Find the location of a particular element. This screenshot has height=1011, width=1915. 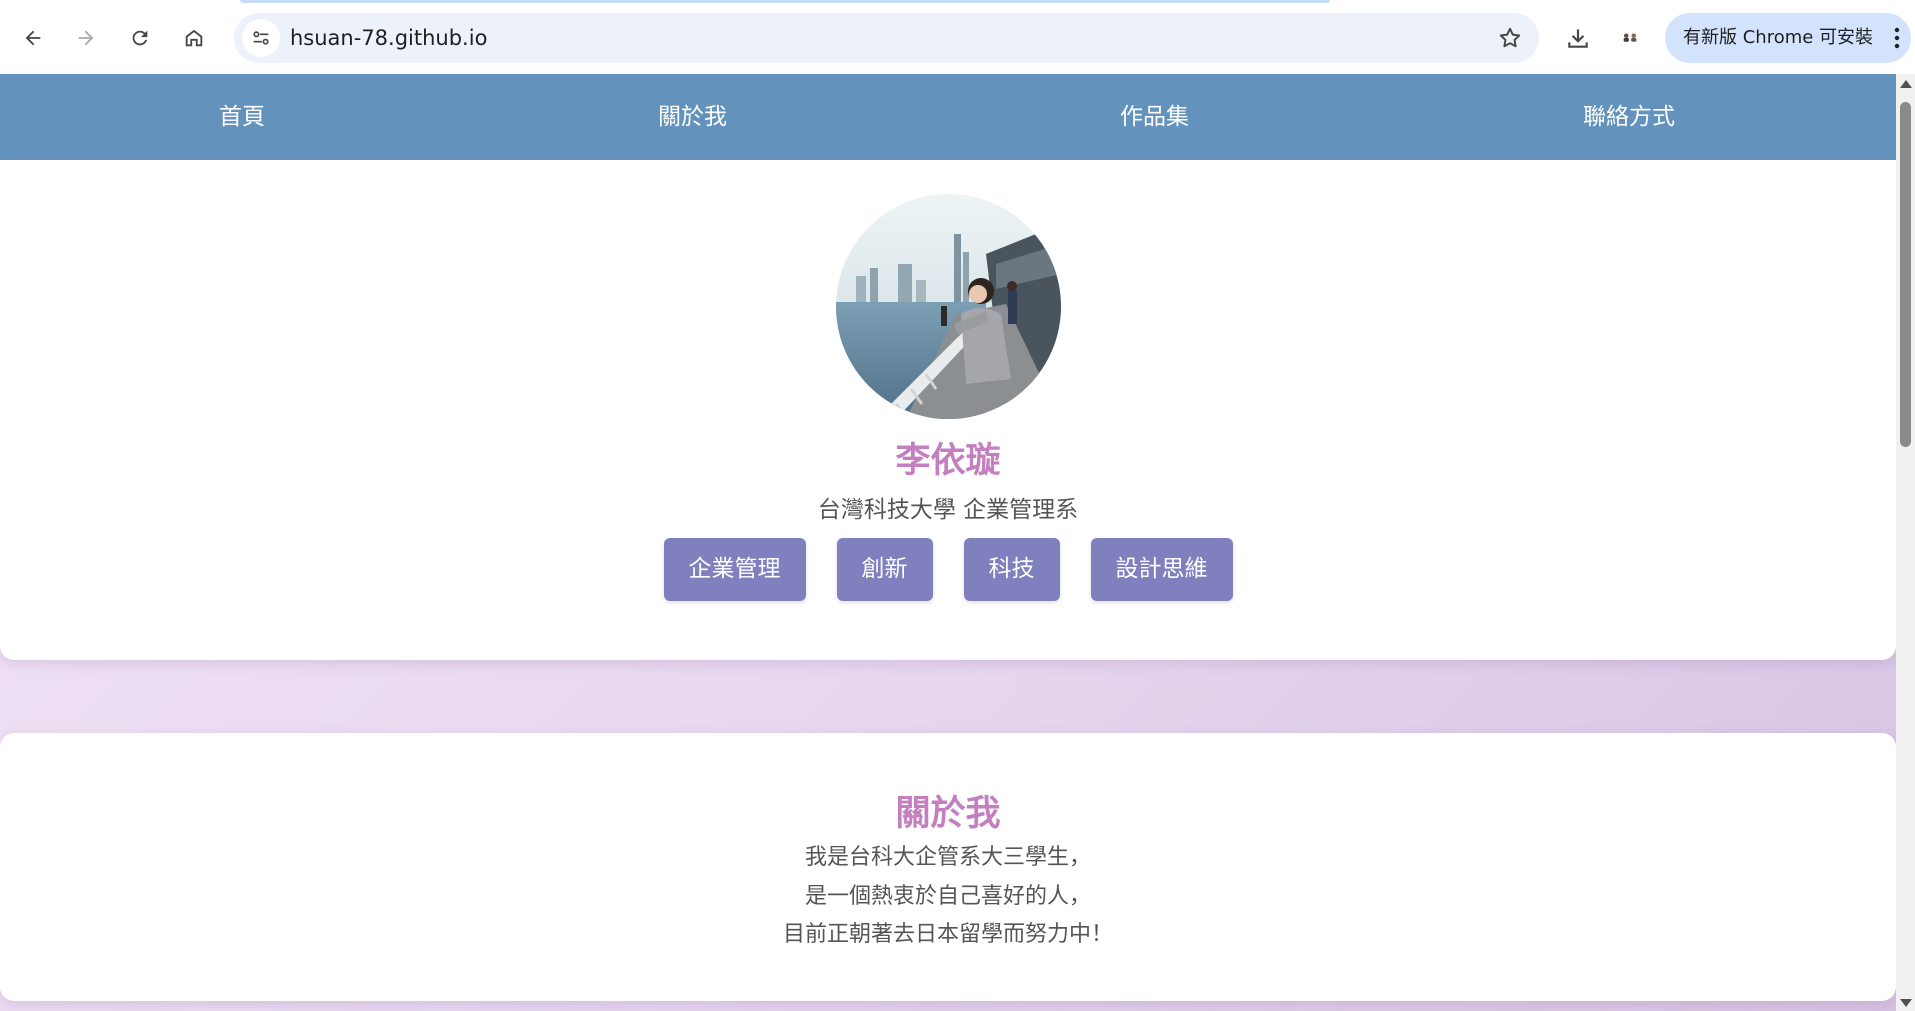

address-bar: hsuan-78.github.io is located at coordinates (886, 38).